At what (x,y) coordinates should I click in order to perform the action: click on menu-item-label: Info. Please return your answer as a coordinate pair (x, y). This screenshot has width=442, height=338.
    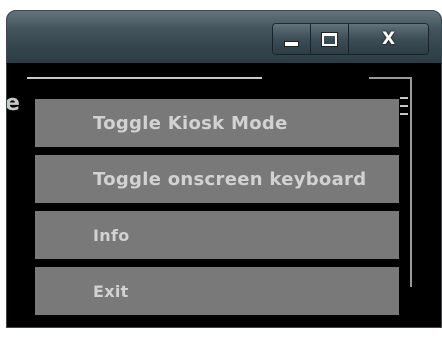
    Looking at the image, I should click on (111, 235).